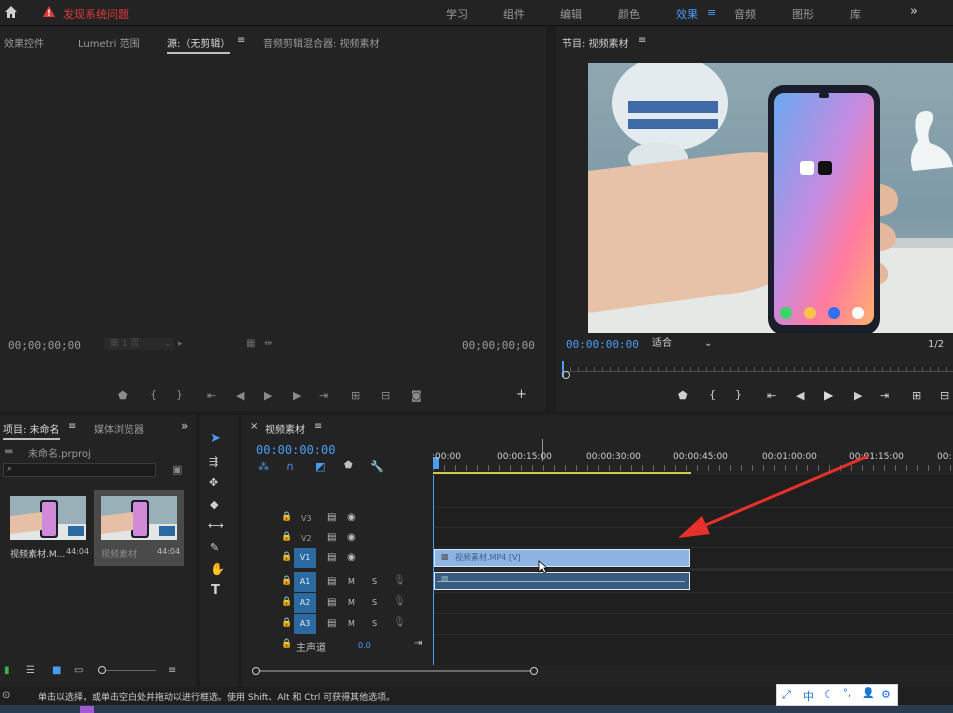 The width and height of the screenshot is (953, 713). I want to click on tab-project: 项目: 未命名, so click(31, 430).